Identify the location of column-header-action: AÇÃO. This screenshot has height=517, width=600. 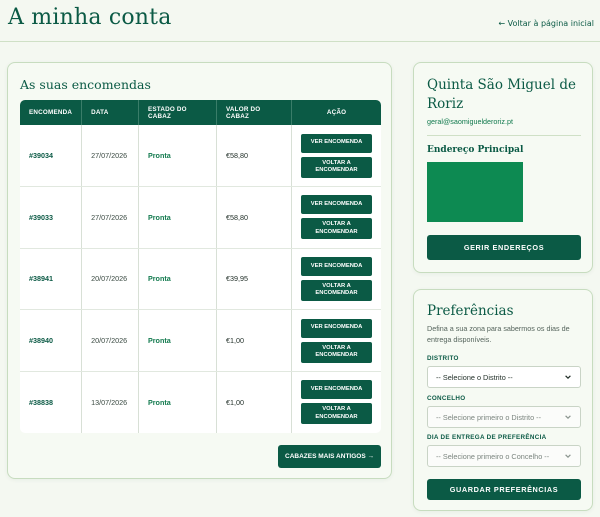
(336, 112).